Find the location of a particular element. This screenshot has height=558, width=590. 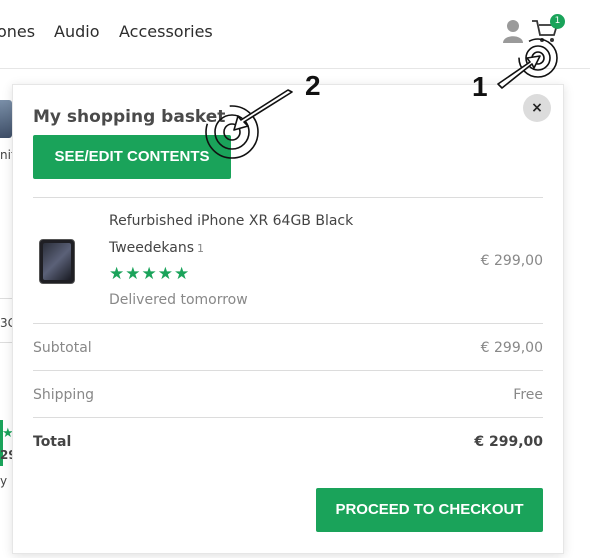

subtotal-value: € 299,00 is located at coordinates (511, 348).